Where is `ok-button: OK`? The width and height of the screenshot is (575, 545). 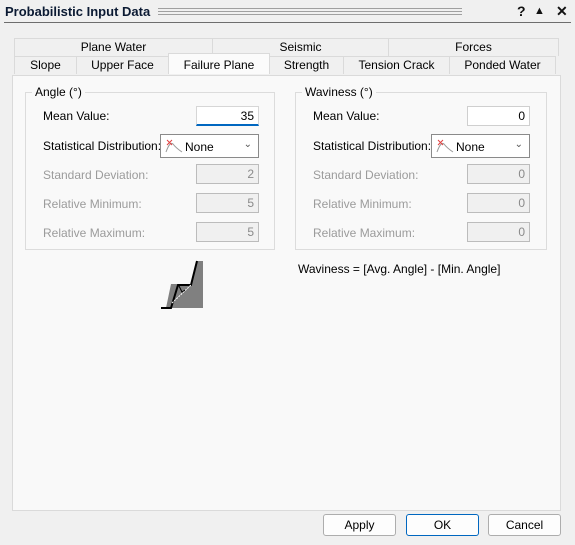 ok-button: OK is located at coordinates (442, 525).